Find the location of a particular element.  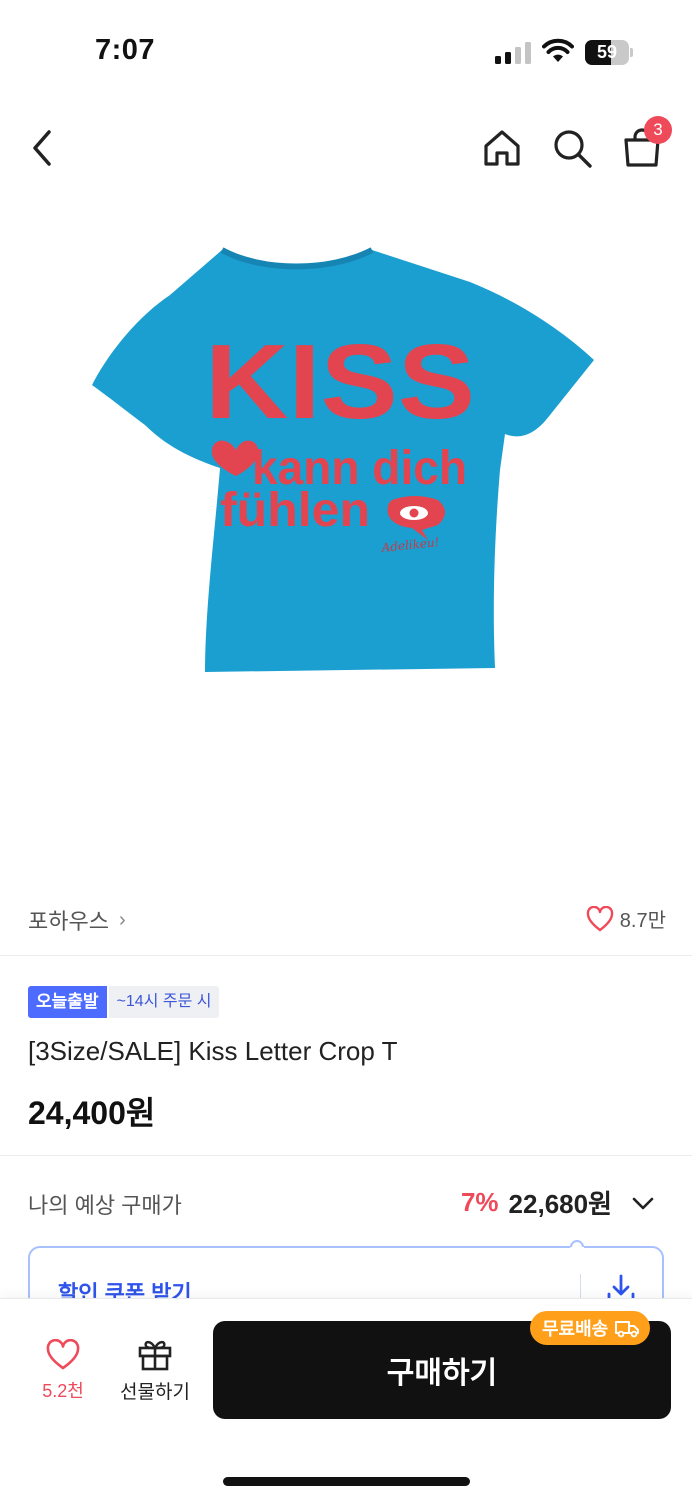

home-button is located at coordinates (502, 148).